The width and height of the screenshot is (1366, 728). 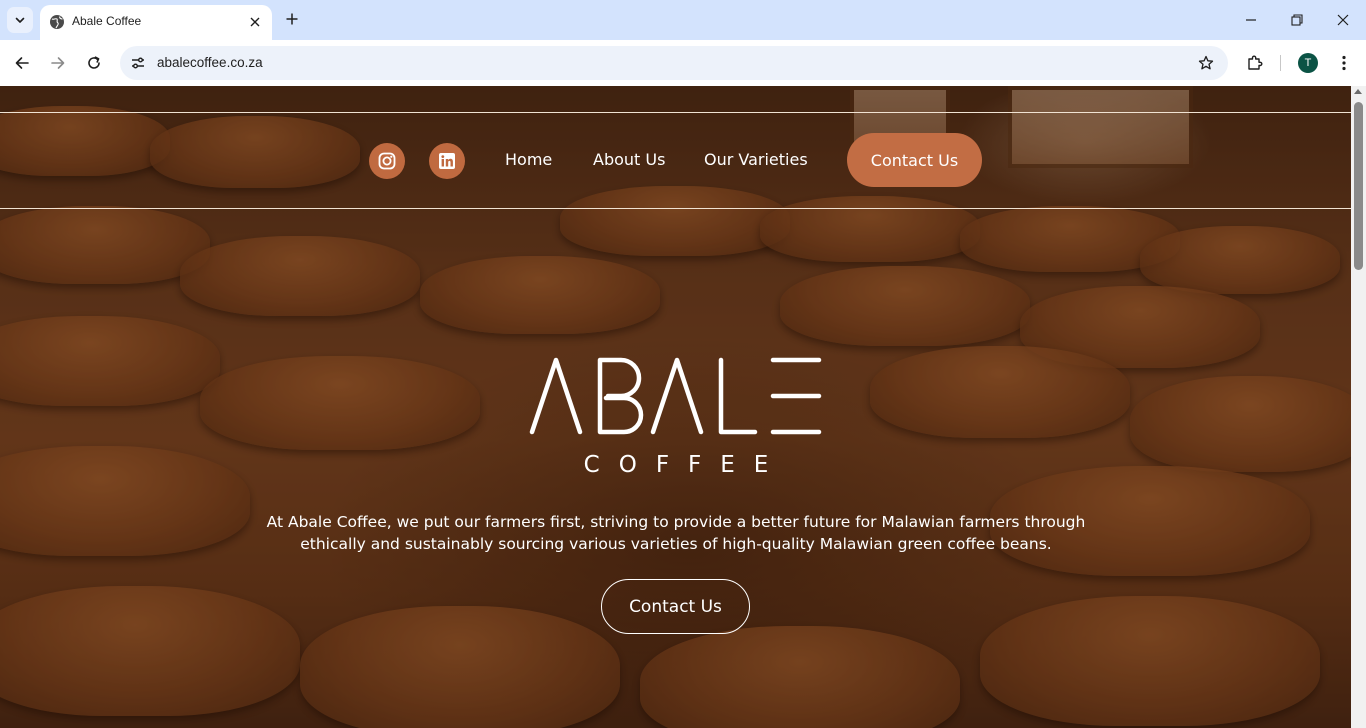 I want to click on abale-logo, so click(x=675, y=396).